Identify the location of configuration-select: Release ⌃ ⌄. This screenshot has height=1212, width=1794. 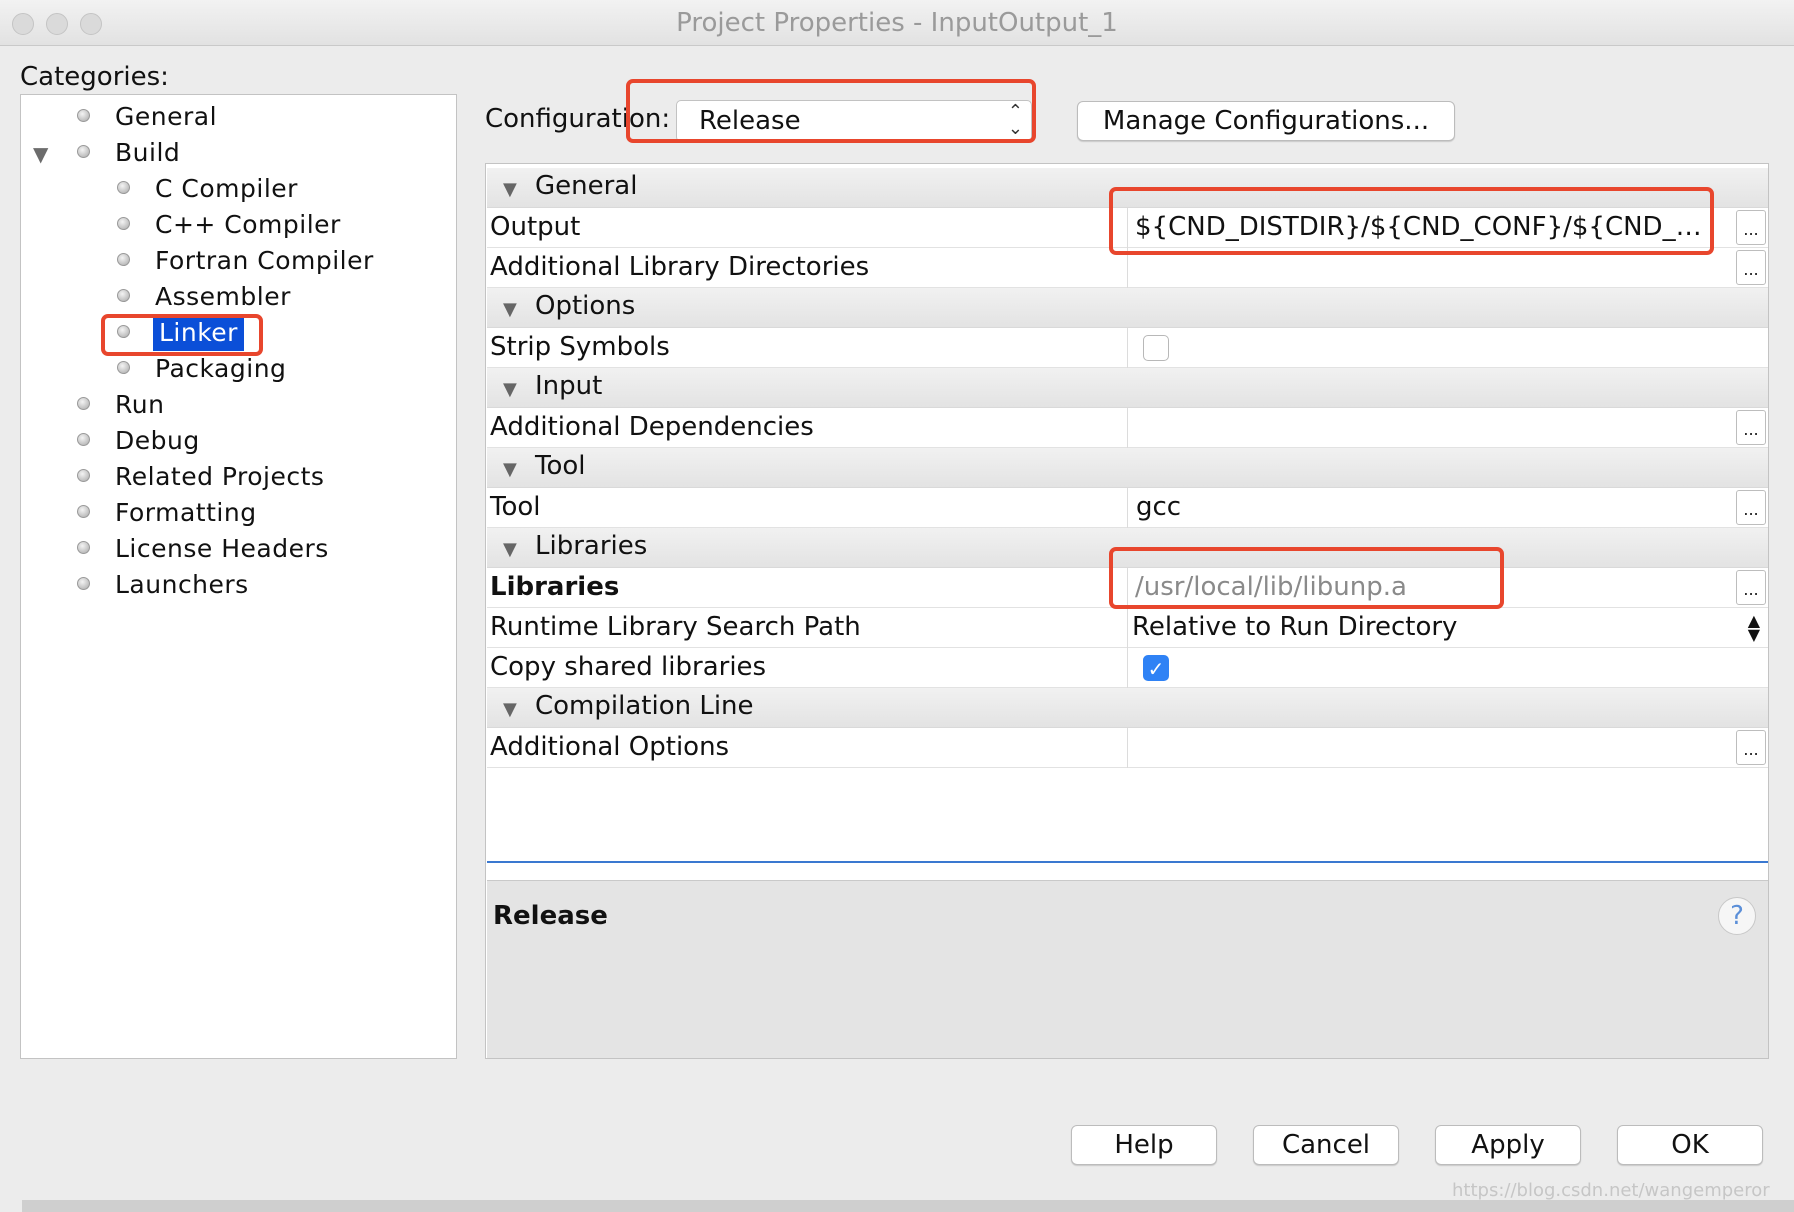
(854, 121).